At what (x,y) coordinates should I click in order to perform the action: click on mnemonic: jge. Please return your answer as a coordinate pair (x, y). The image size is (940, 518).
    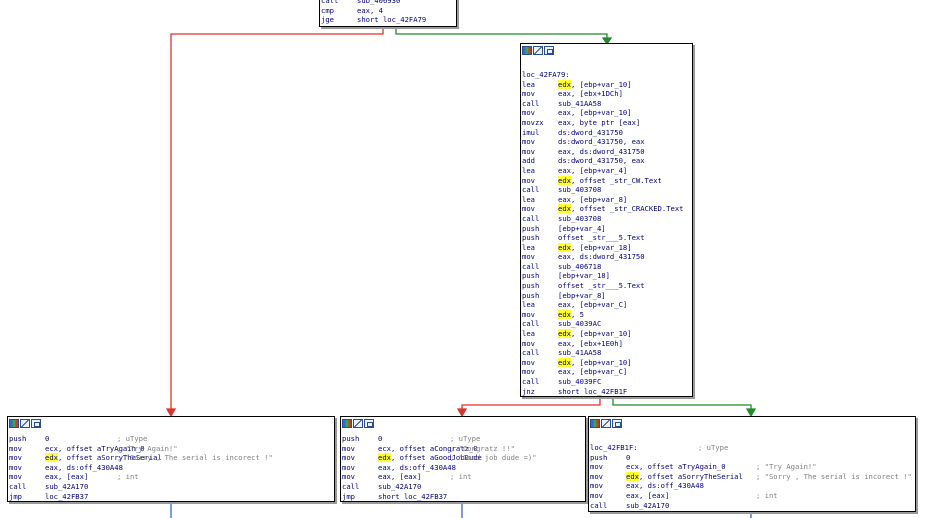
    Looking at the image, I should click on (327, 20).